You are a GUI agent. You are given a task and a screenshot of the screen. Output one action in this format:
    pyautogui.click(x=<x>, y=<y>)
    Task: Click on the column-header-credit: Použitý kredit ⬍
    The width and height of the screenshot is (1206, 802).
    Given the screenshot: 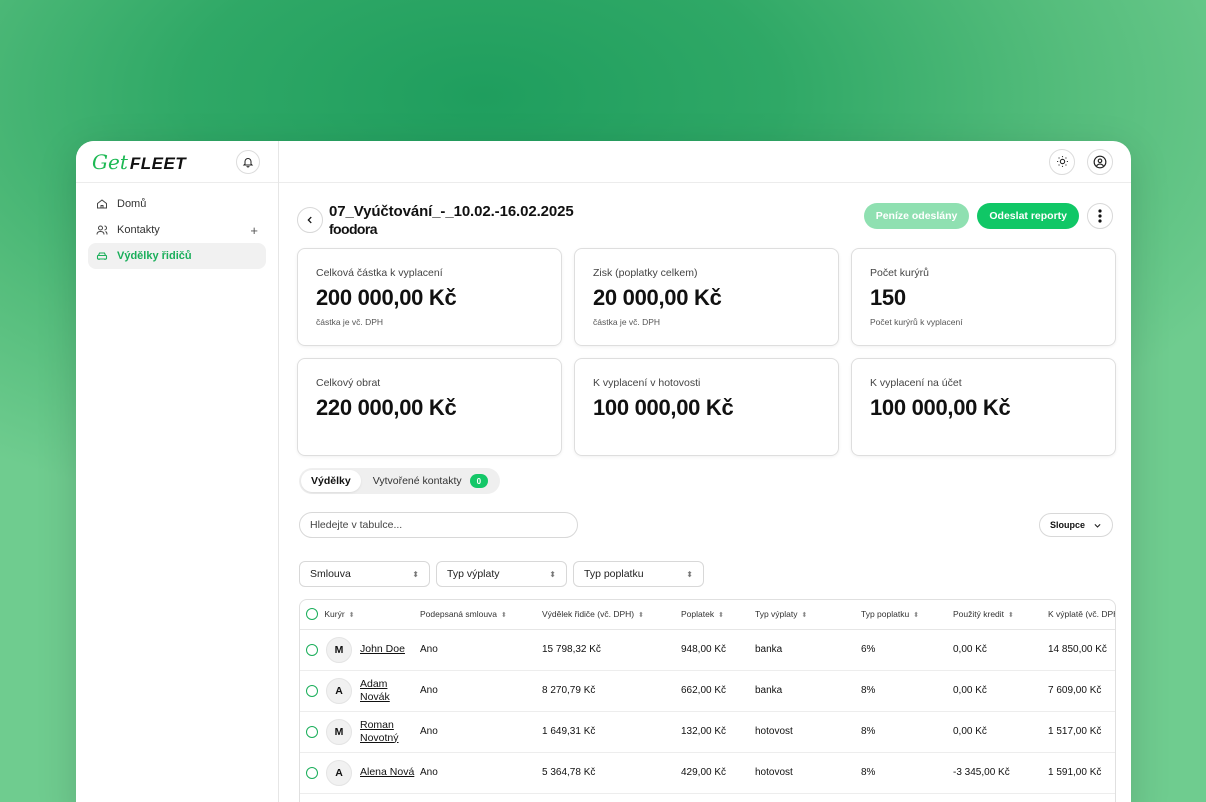 What is the action you would take?
    pyautogui.click(x=1000, y=615)
    